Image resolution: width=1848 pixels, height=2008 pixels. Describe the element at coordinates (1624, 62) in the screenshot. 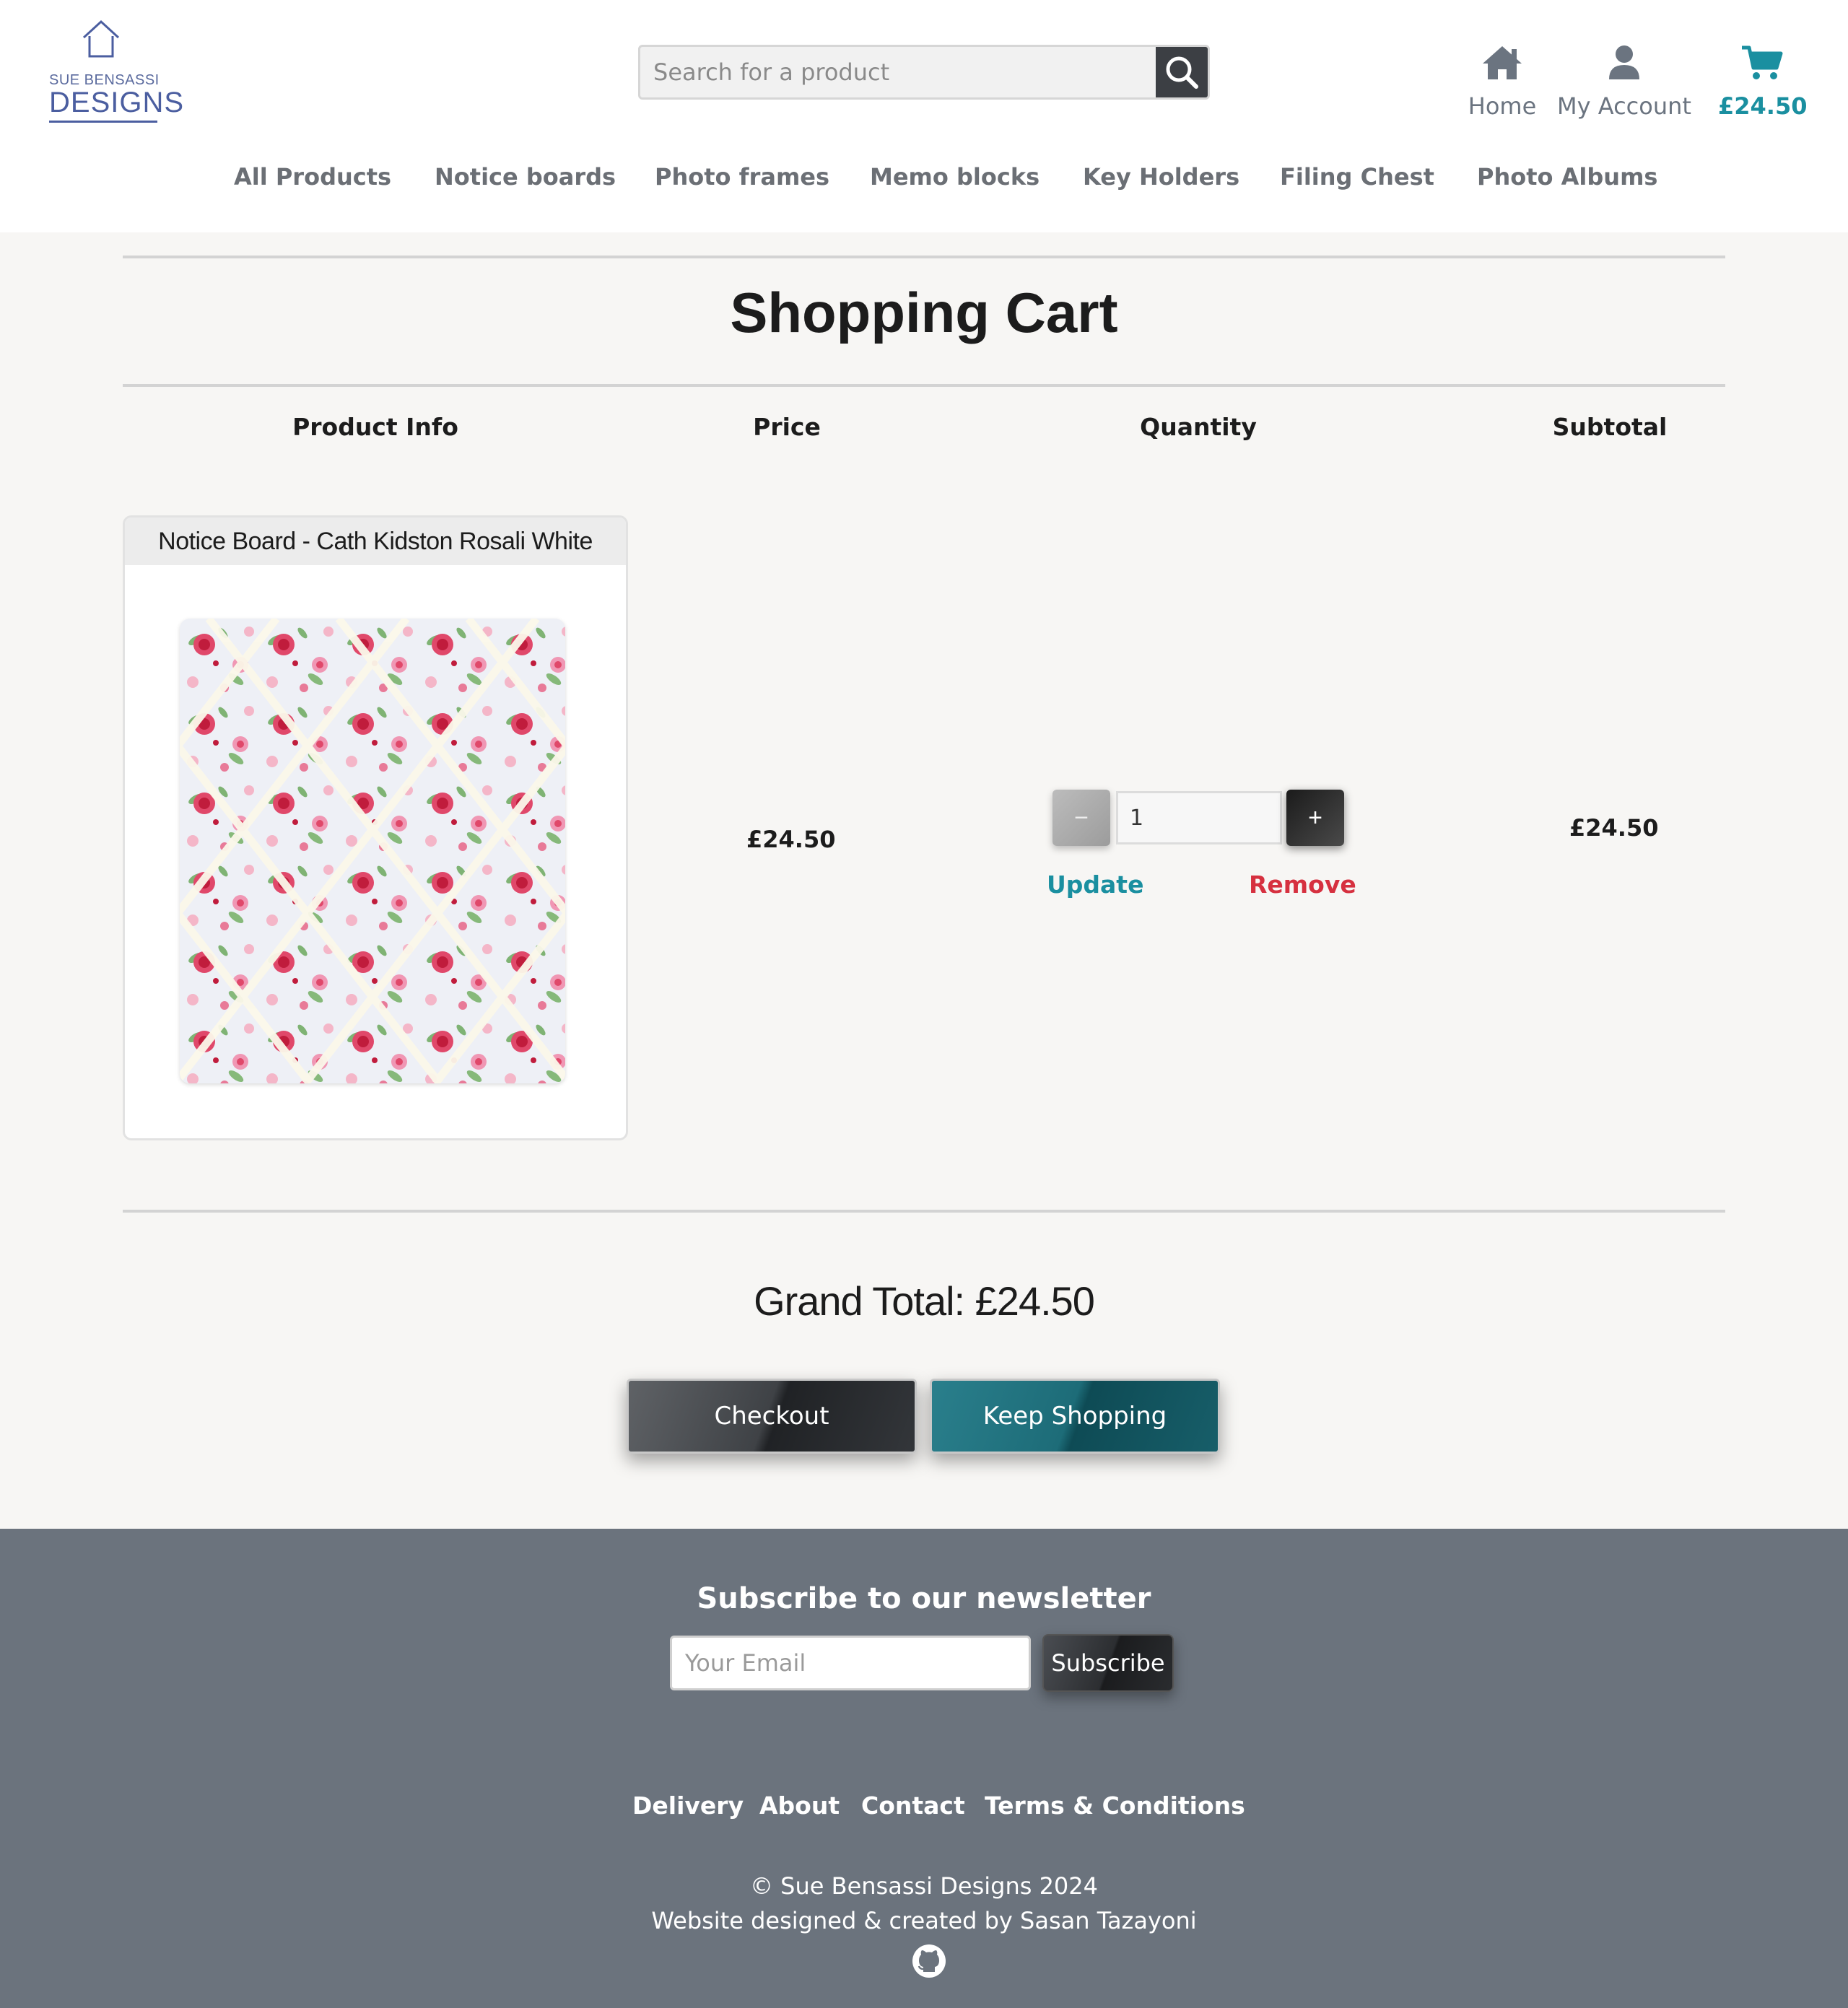

I see `user-icon` at that location.